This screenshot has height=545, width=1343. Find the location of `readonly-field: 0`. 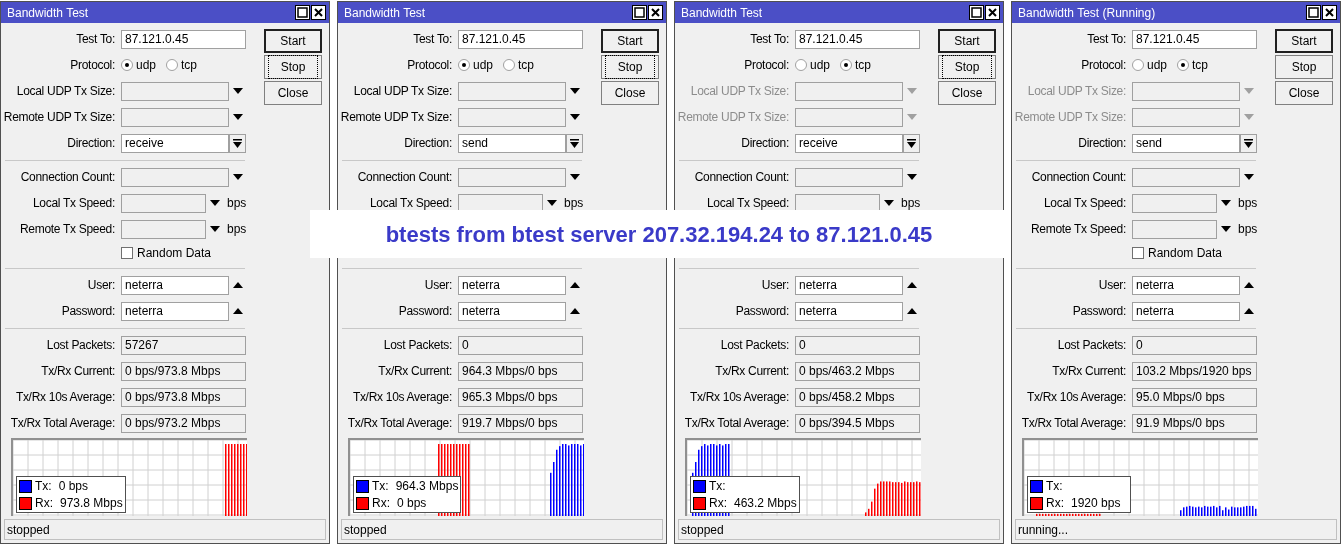

readonly-field: 0 is located at coordinates (857, 345).